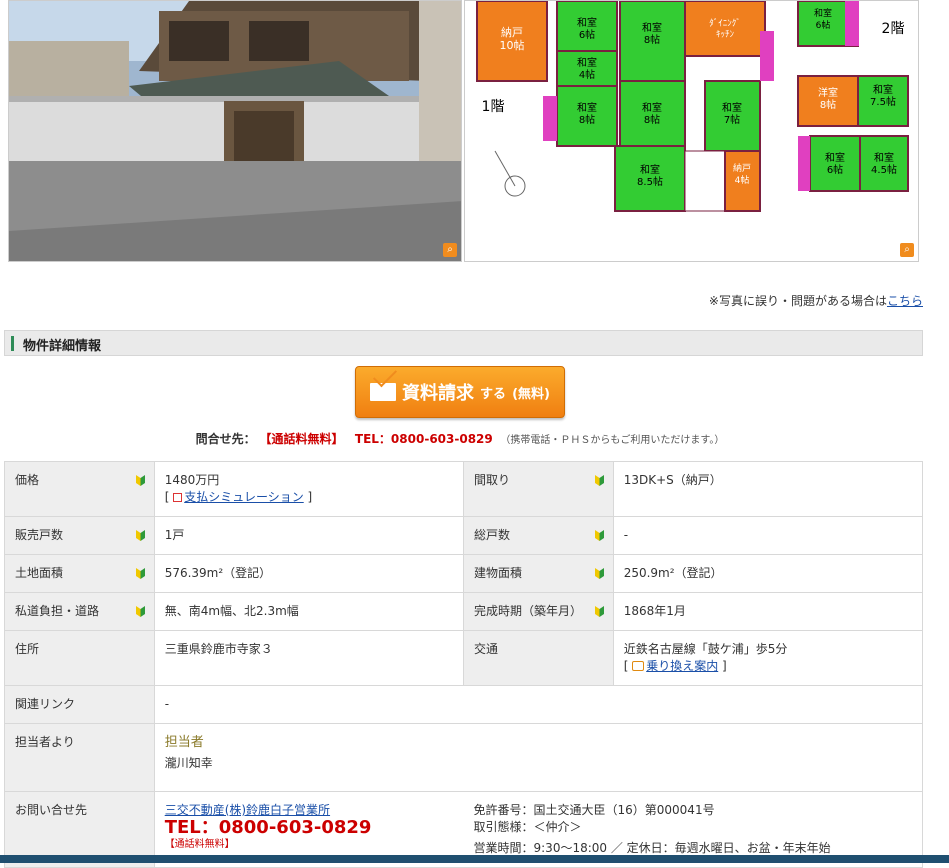 This screenshot has height=868, width=949. I want to click on staff-cell: 担当者 瀧川知幸, so click(538, 757).